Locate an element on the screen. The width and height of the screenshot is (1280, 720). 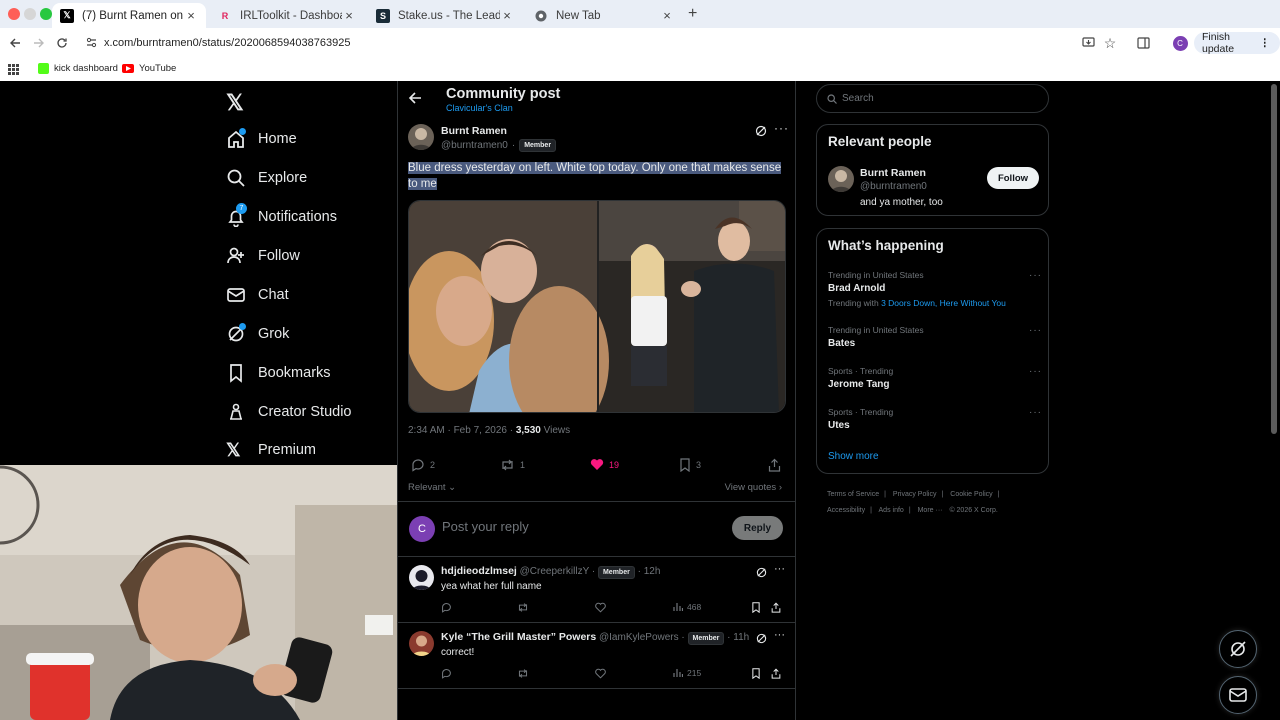
reply-input: Post your reply is located at coordinates (485, 526).